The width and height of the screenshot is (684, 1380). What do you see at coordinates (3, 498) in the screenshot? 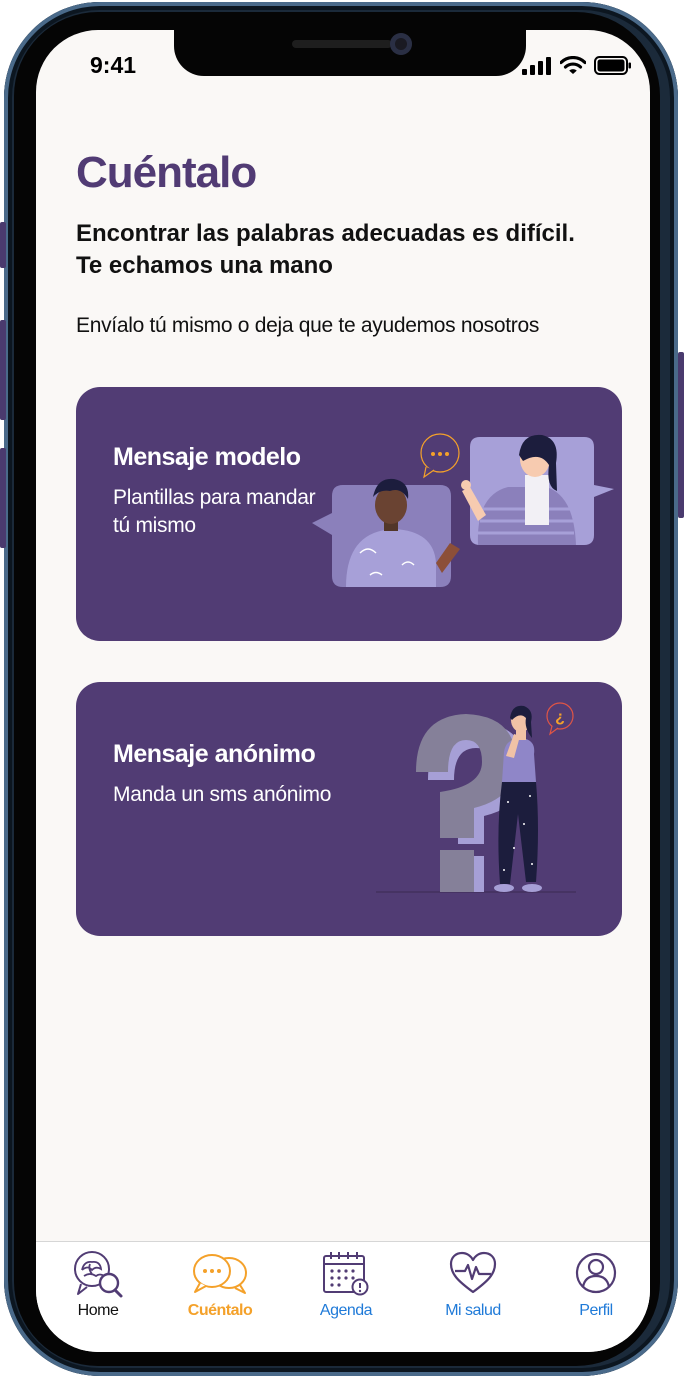
I see `volume-down-button` at bounding box center [3, 498].